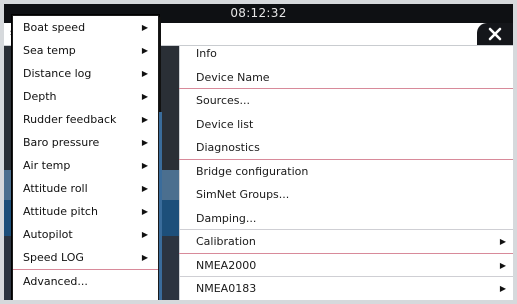 This screenshot has width=517, height=304. Describe the element at coordinates (85, 257) in the screenshot. I see `menu-item-speed-log: Speed LOG ▶` at that location.